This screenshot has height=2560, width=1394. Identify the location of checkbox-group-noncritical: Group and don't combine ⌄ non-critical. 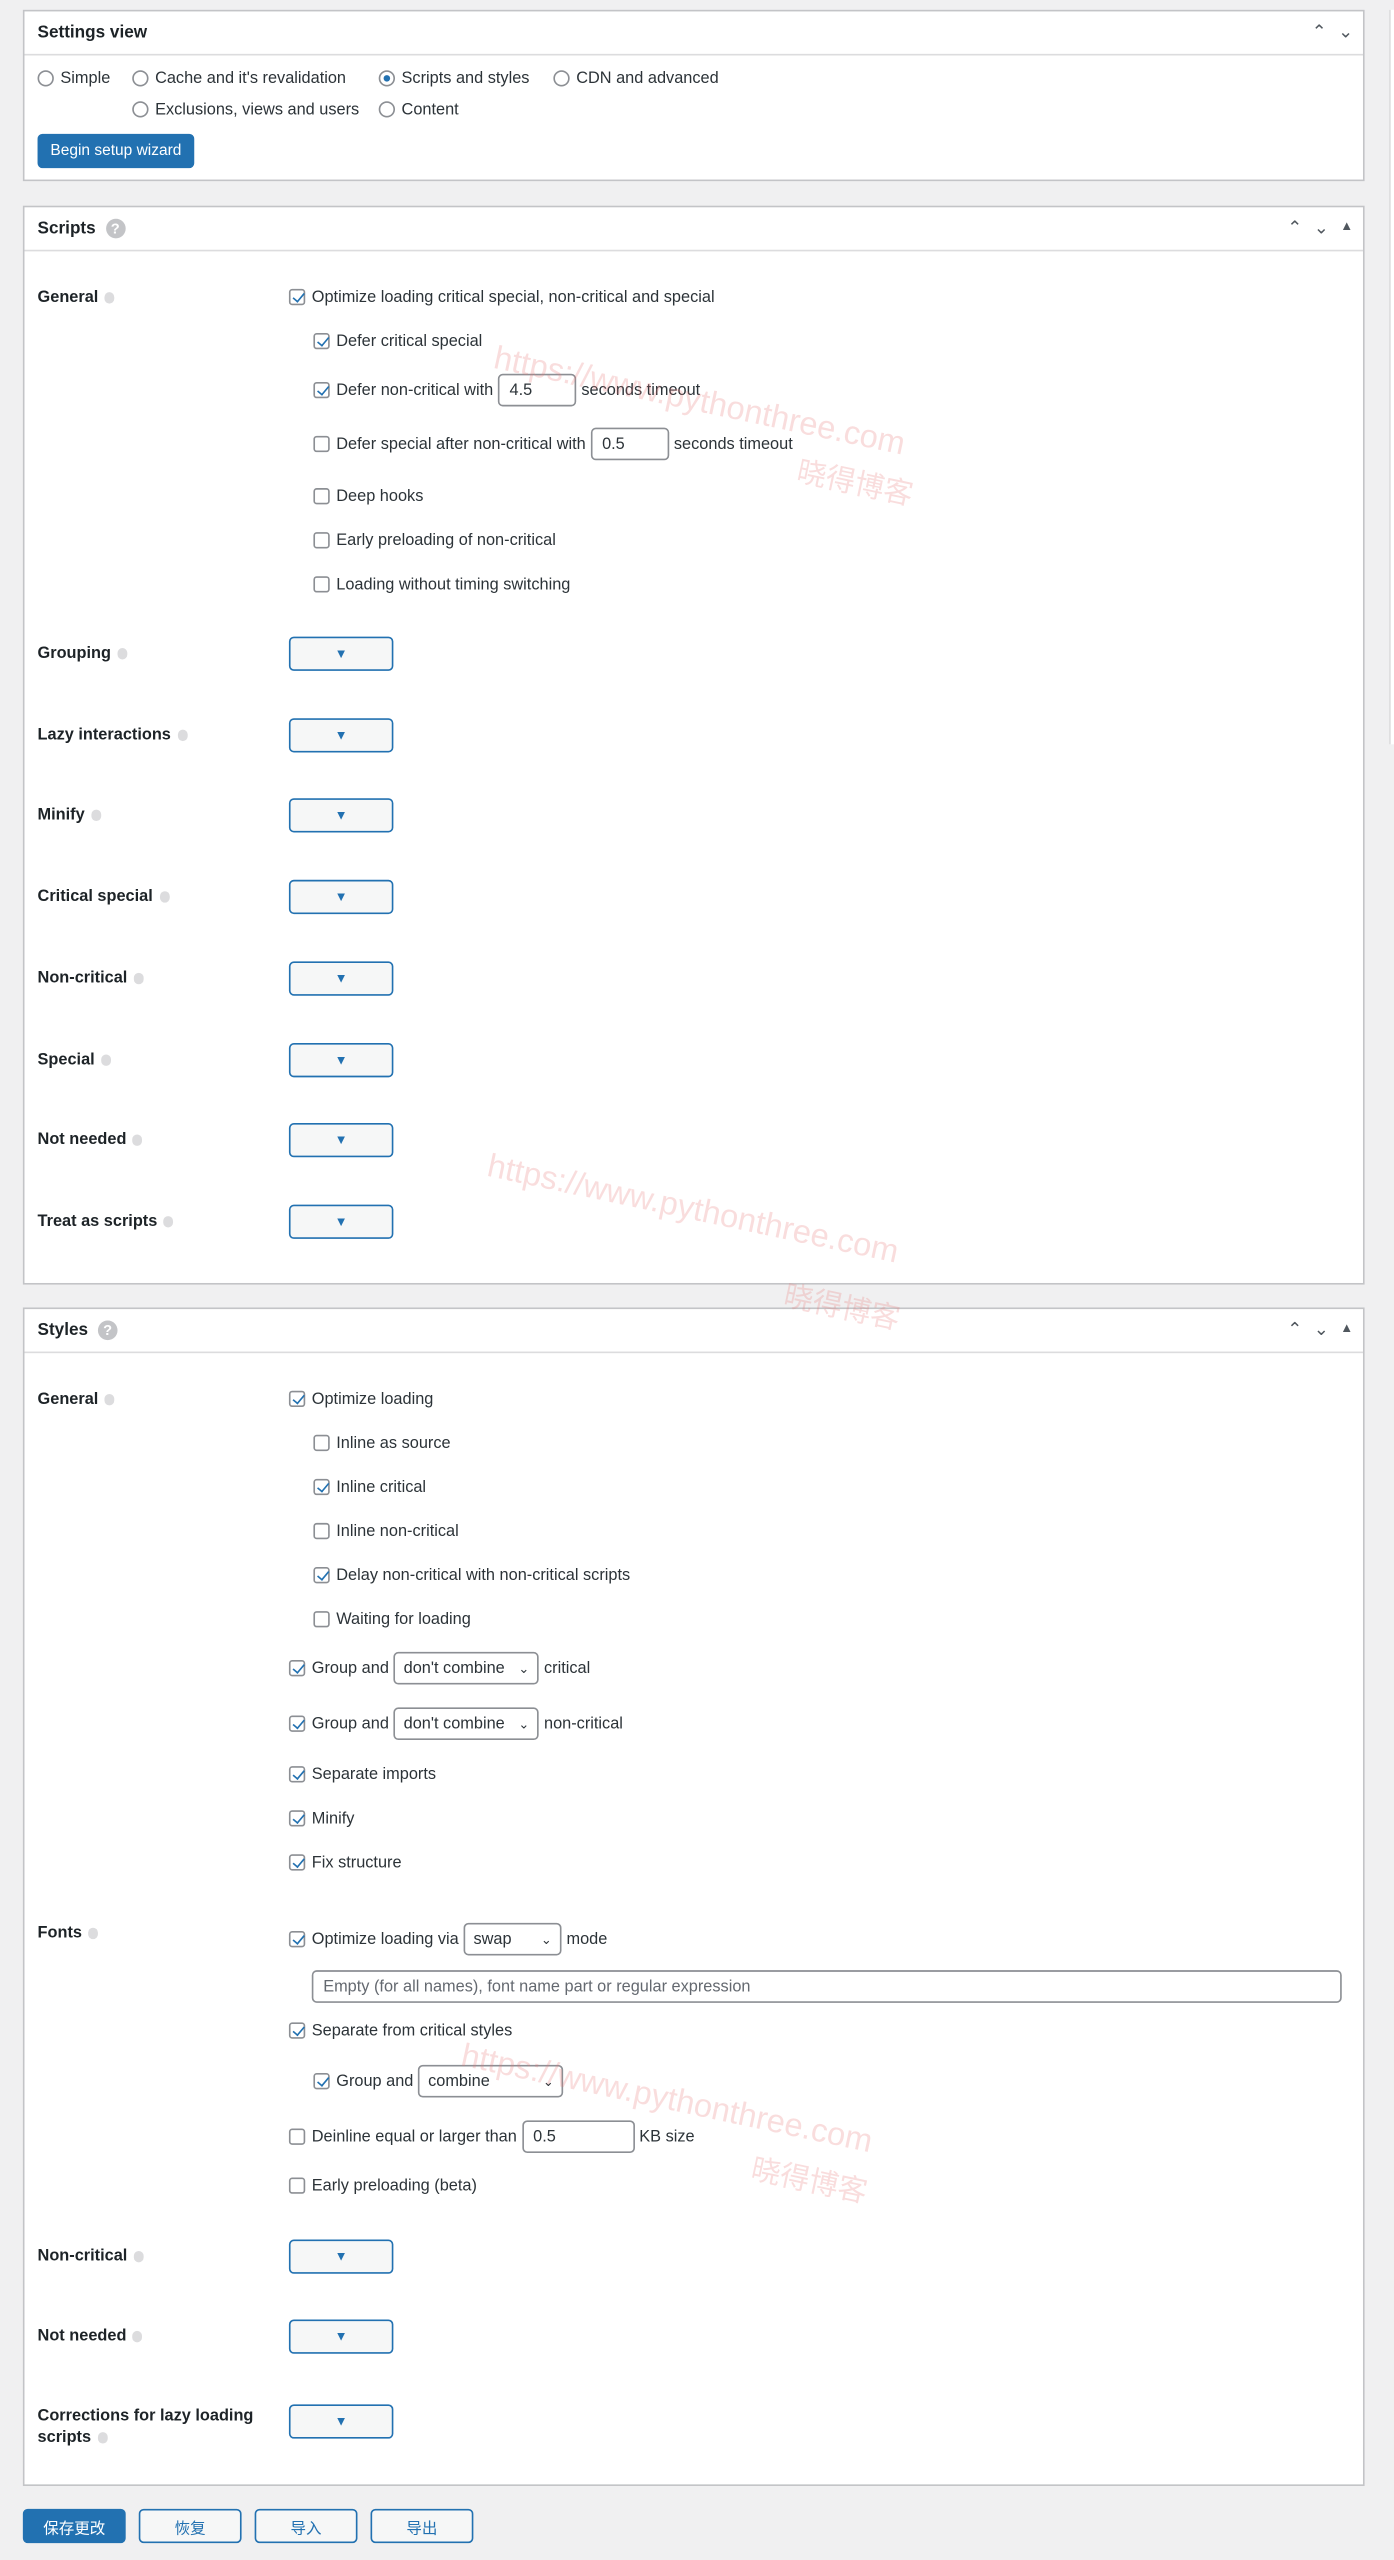
(455, 1724).